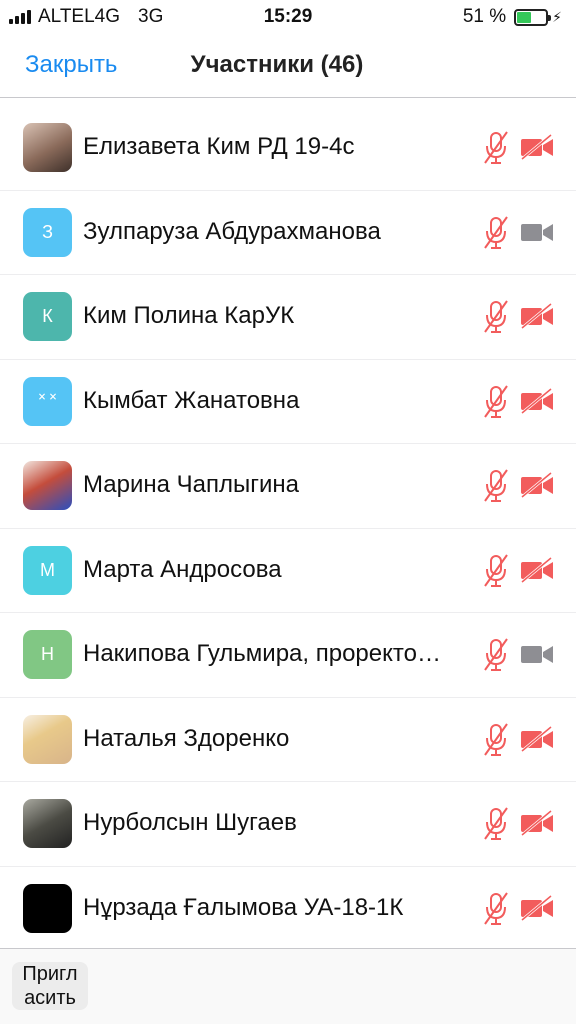  I want to click on navigation-bar: Закрыть Участники (46), so click(288, 66).